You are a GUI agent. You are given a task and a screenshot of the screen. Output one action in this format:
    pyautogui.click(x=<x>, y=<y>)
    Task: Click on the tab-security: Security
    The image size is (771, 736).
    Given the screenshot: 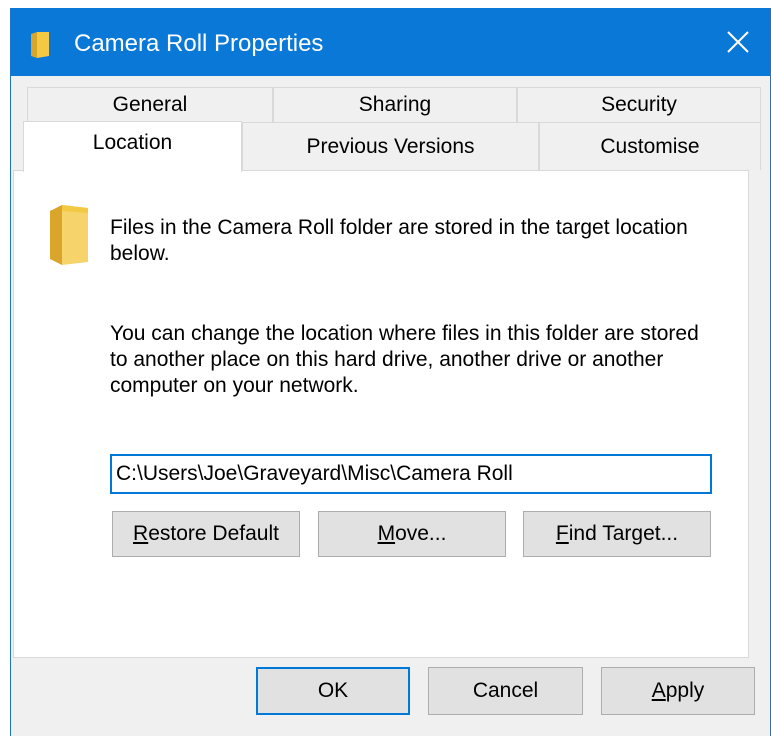 What is the action you would take?
    pyautogui.click(x=639, y=104)
    